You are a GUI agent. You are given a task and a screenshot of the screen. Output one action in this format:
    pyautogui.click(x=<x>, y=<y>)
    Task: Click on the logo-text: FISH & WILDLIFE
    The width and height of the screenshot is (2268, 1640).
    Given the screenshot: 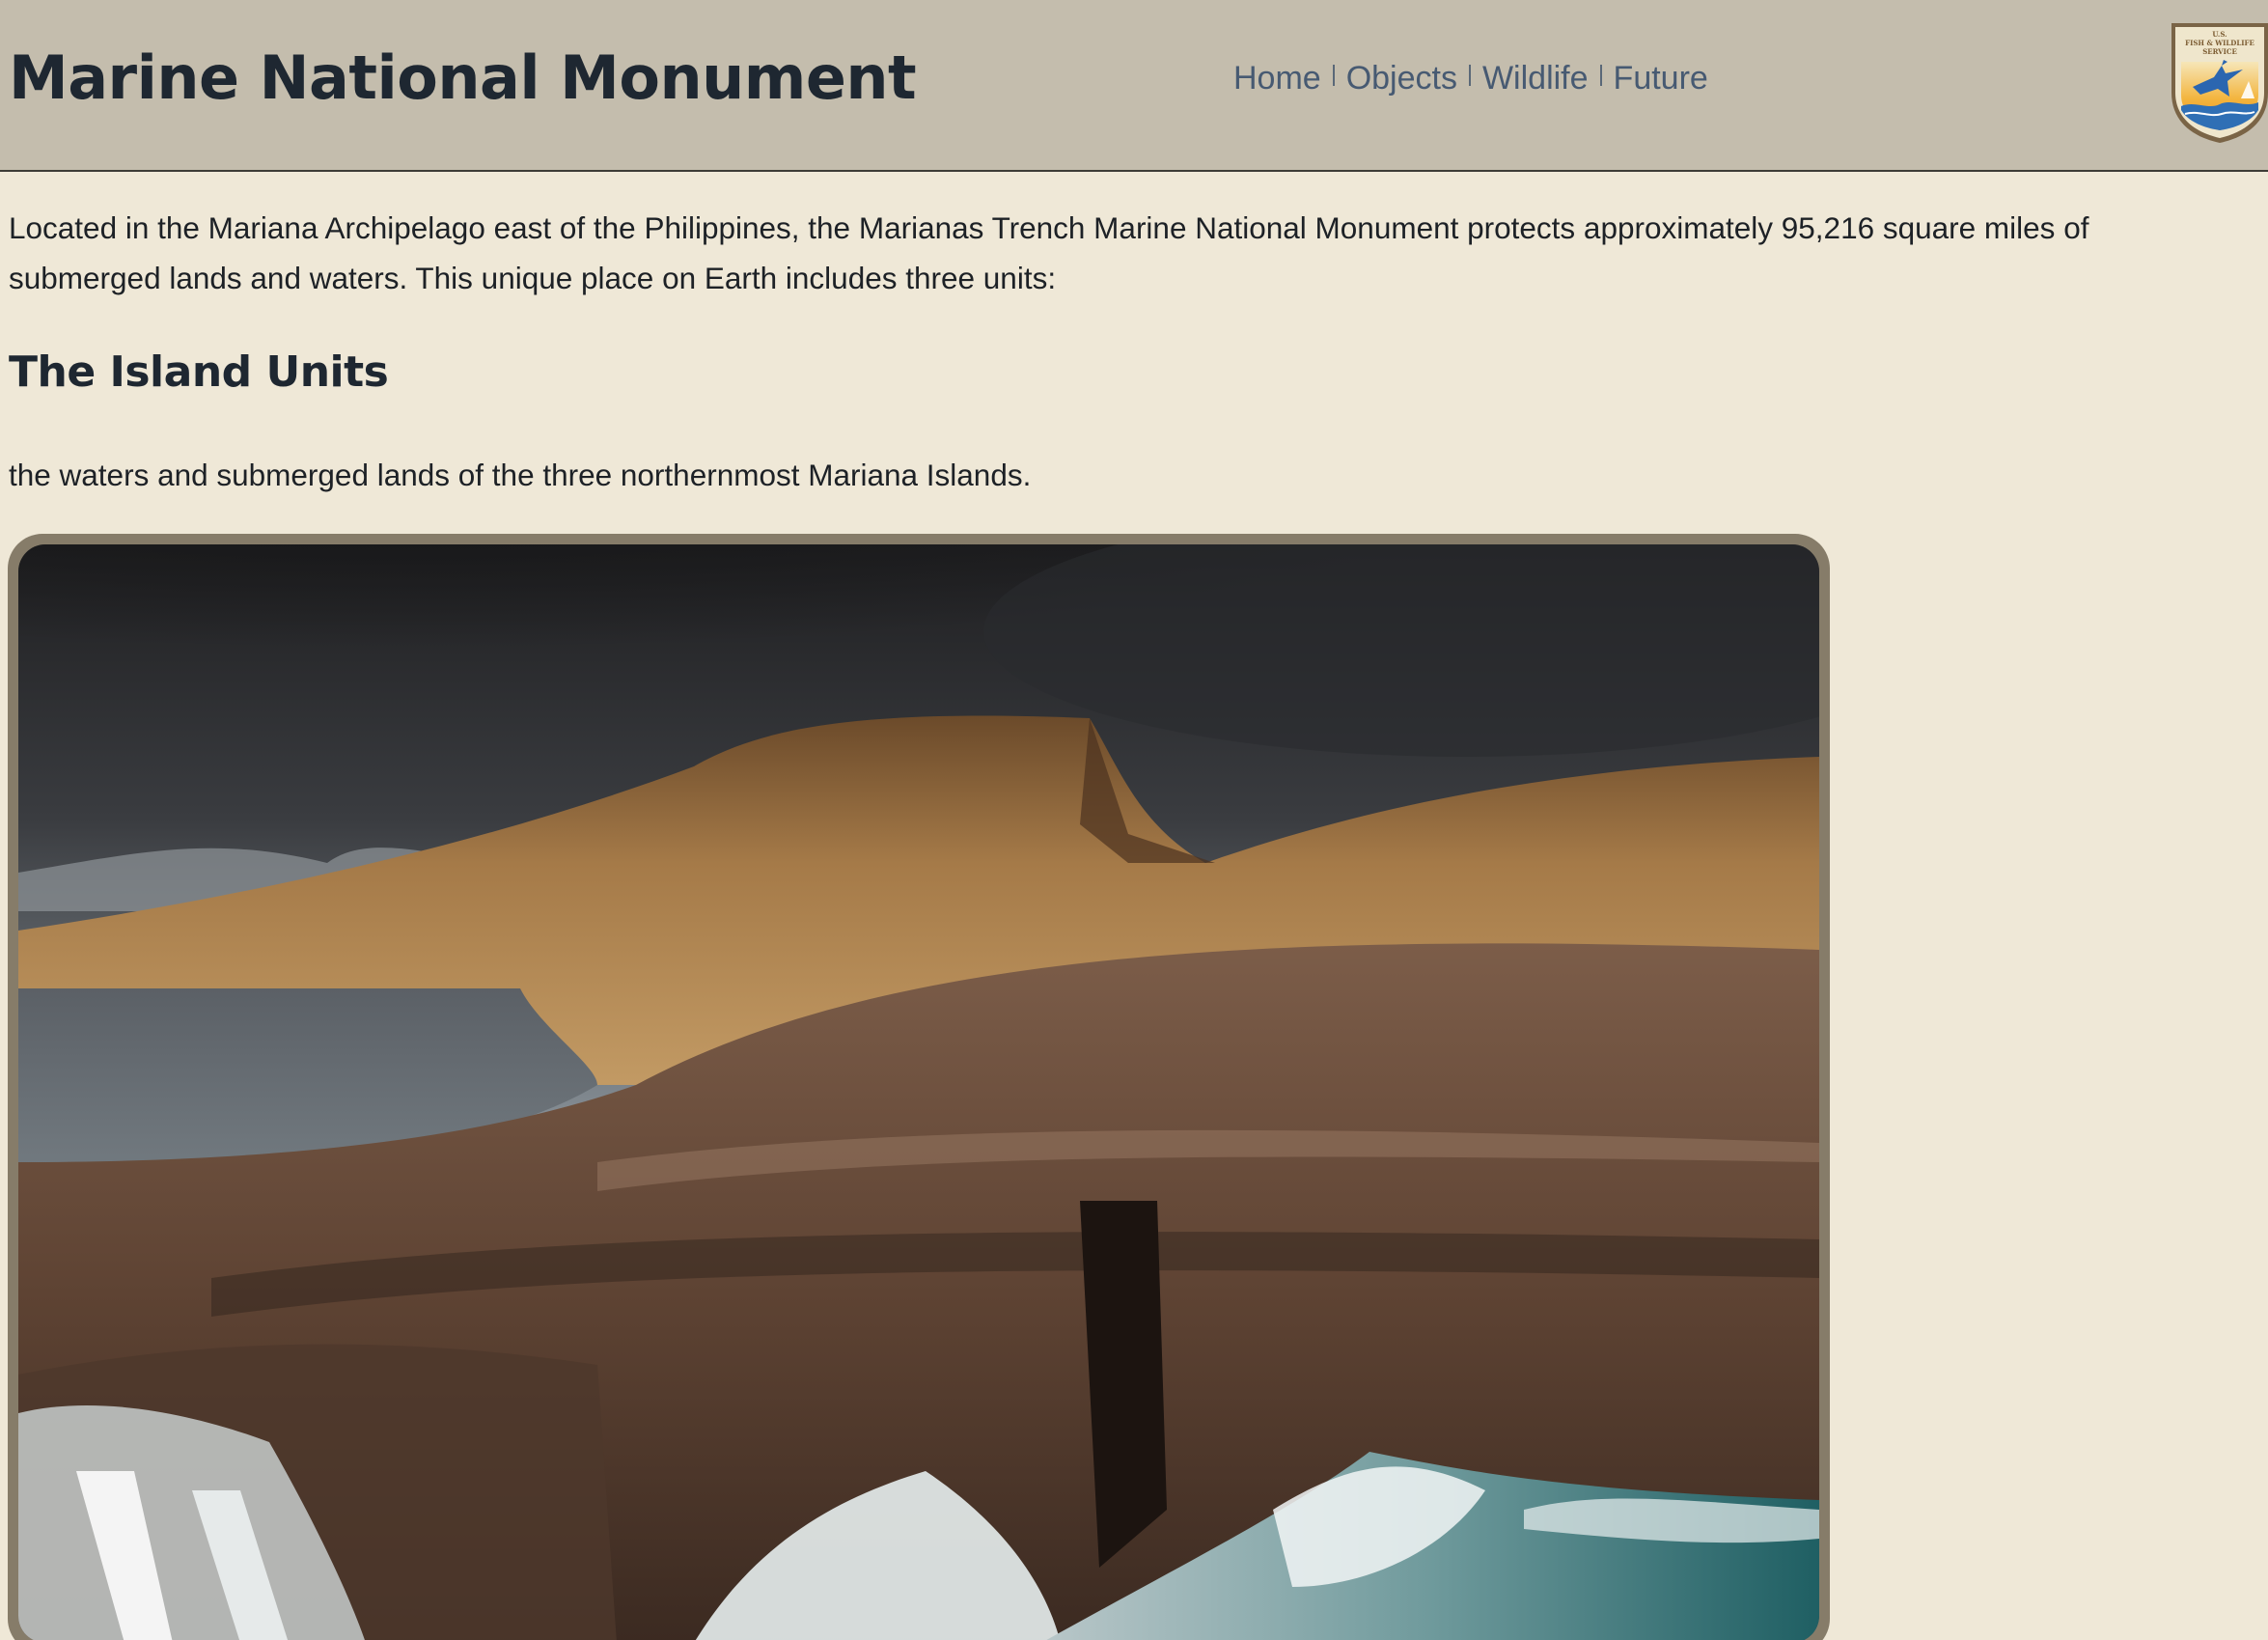 What is the action you would take?
    pyautogui.click(x=2219, y=43)
    